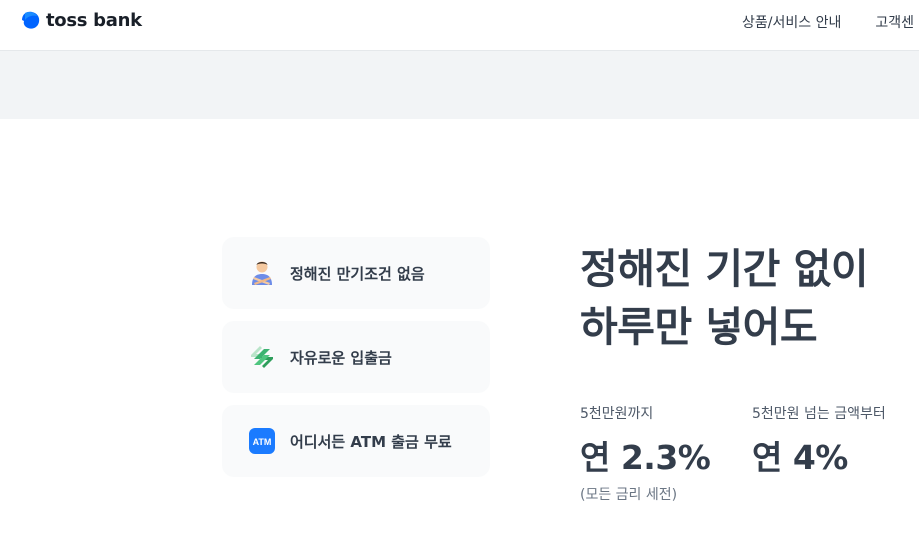 The width and height of the screenshot is (919, 535). What do you see at coordinates (617, 414) in the screenshot?
I see `rate-label: 5천만원까지` at bounding box center [617, 414].